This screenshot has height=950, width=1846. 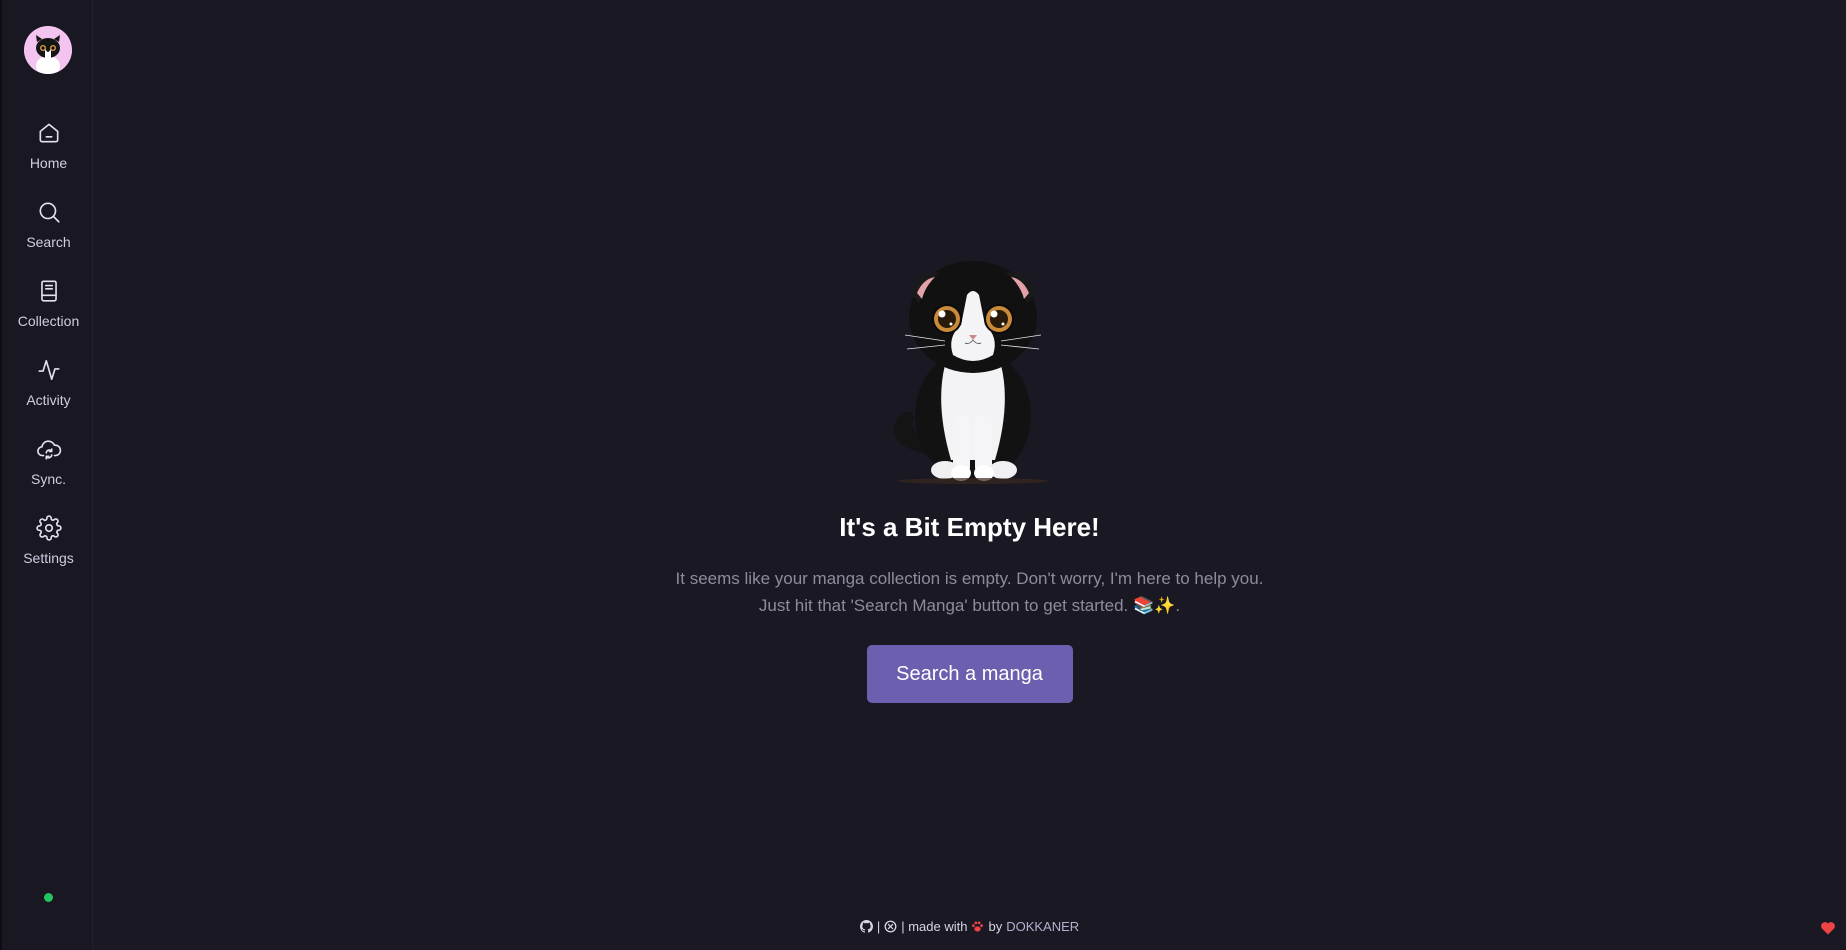 I want to click on sidebar-item-label: Activity, so click(x=48, y=400).